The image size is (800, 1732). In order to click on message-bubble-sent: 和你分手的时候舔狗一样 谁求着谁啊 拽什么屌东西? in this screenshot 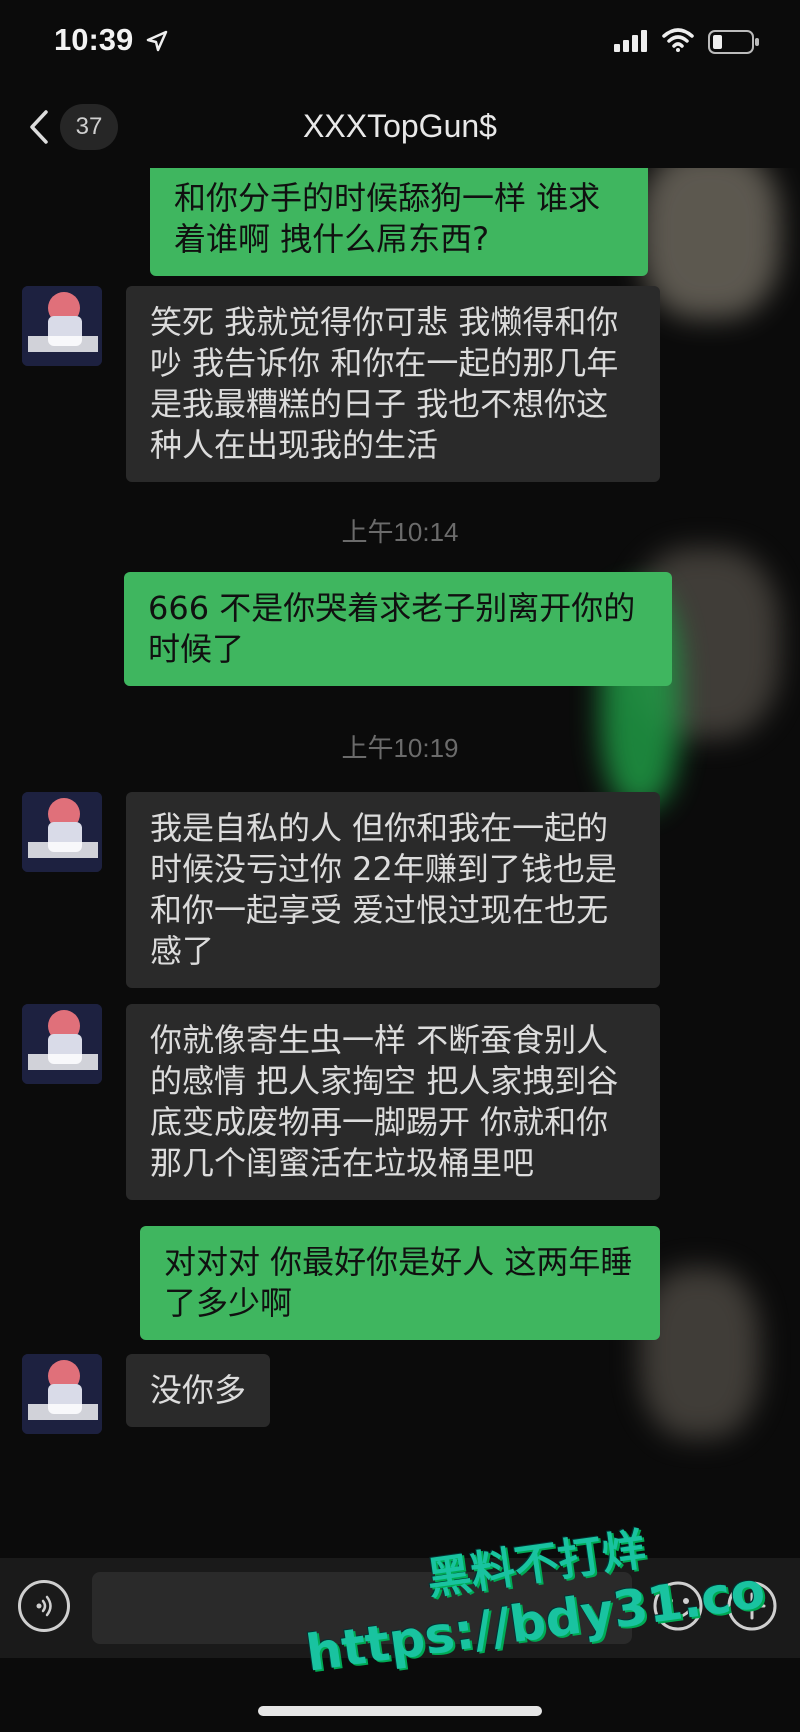, I will do `click(399, 222)`.